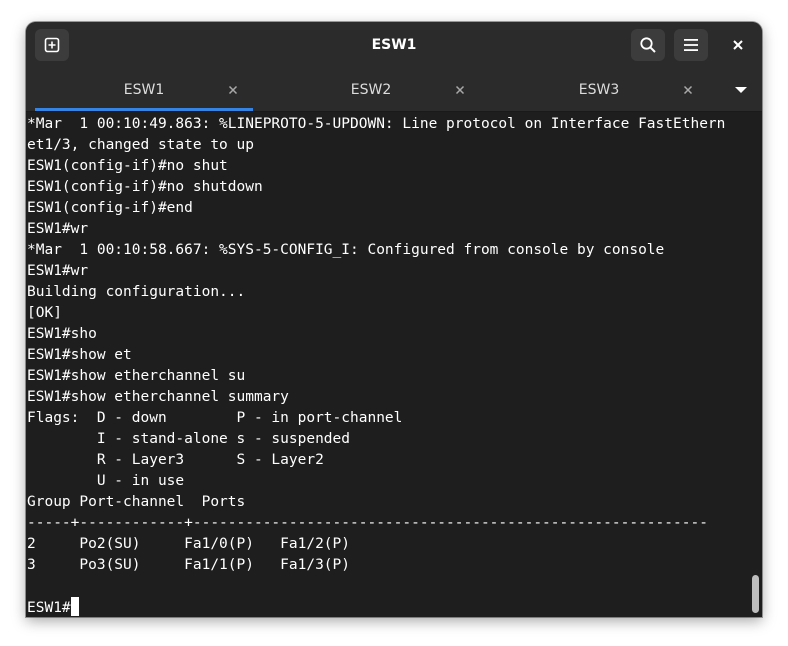 This screenshot has width=788, height=646. I want to click on tab-label: ESW2, so click(371, 90).